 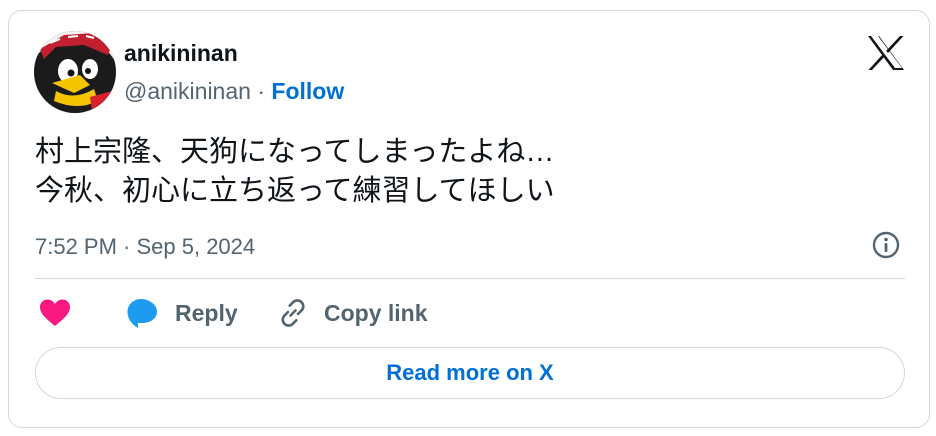 I want to click on avatar-mascot-icon, so click(x=75, y=72).